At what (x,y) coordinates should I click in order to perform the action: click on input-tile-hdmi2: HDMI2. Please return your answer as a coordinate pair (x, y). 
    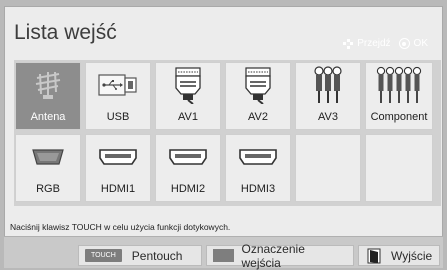
    Looking at the image, I should click on (188, 168).